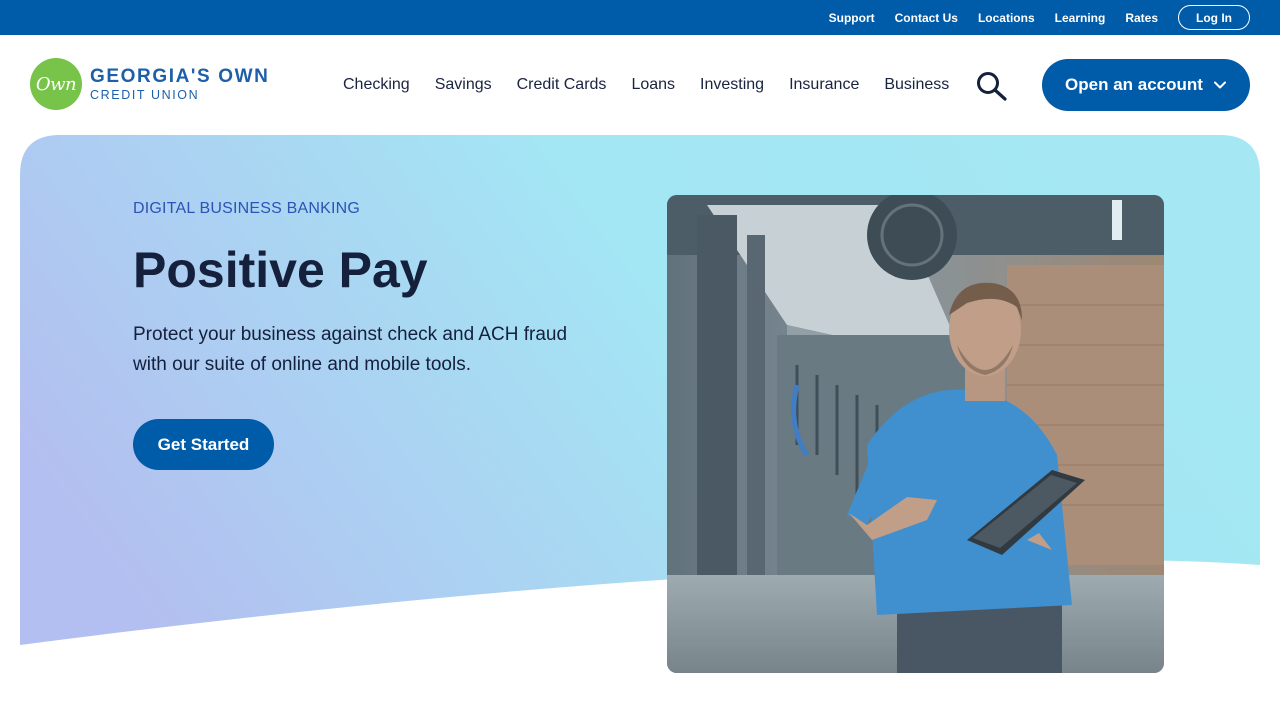  I want to click on brand-name: GEORGIA'S OWN, so click(180, 76).